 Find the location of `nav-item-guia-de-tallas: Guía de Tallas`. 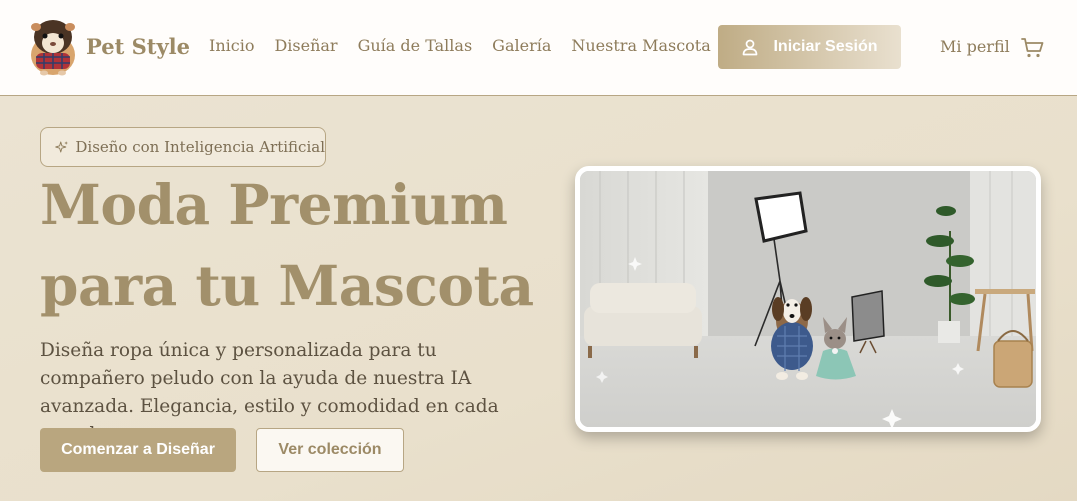

nav-item-guia-de-tallas: Guía de Tallas is located at coordinates (415, 45).